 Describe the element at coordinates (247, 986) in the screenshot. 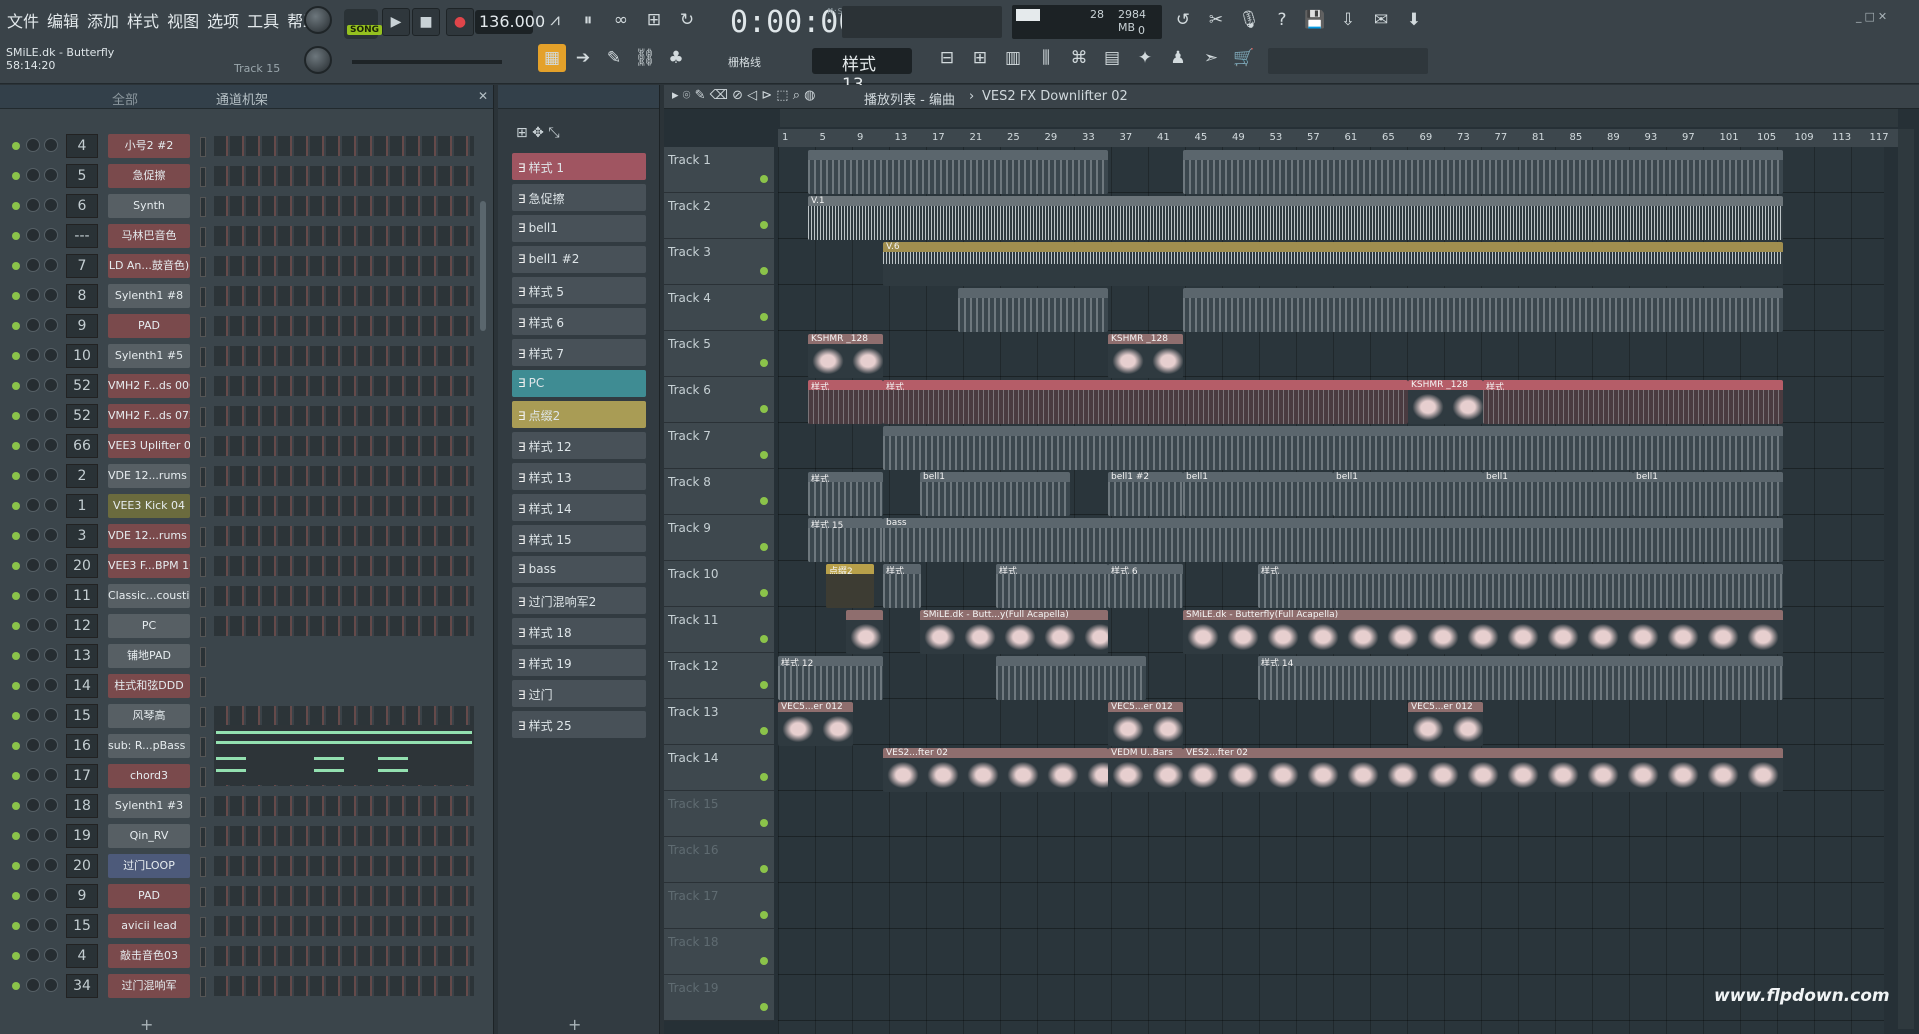

I see `channel-row: 34 过门混响军` at that location.